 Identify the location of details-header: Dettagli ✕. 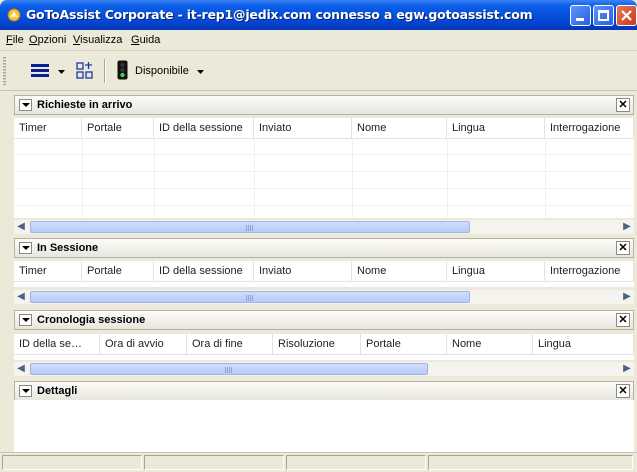
(324, 391).